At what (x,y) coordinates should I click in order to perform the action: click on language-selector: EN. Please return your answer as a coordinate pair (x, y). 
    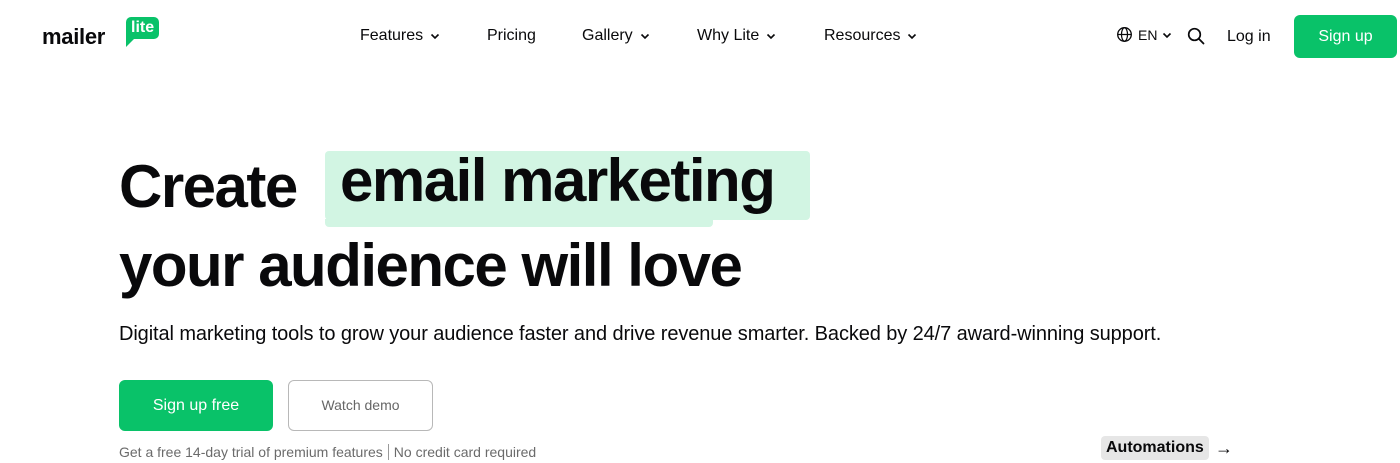
    Looking at the image, I should click on (1147, 34).